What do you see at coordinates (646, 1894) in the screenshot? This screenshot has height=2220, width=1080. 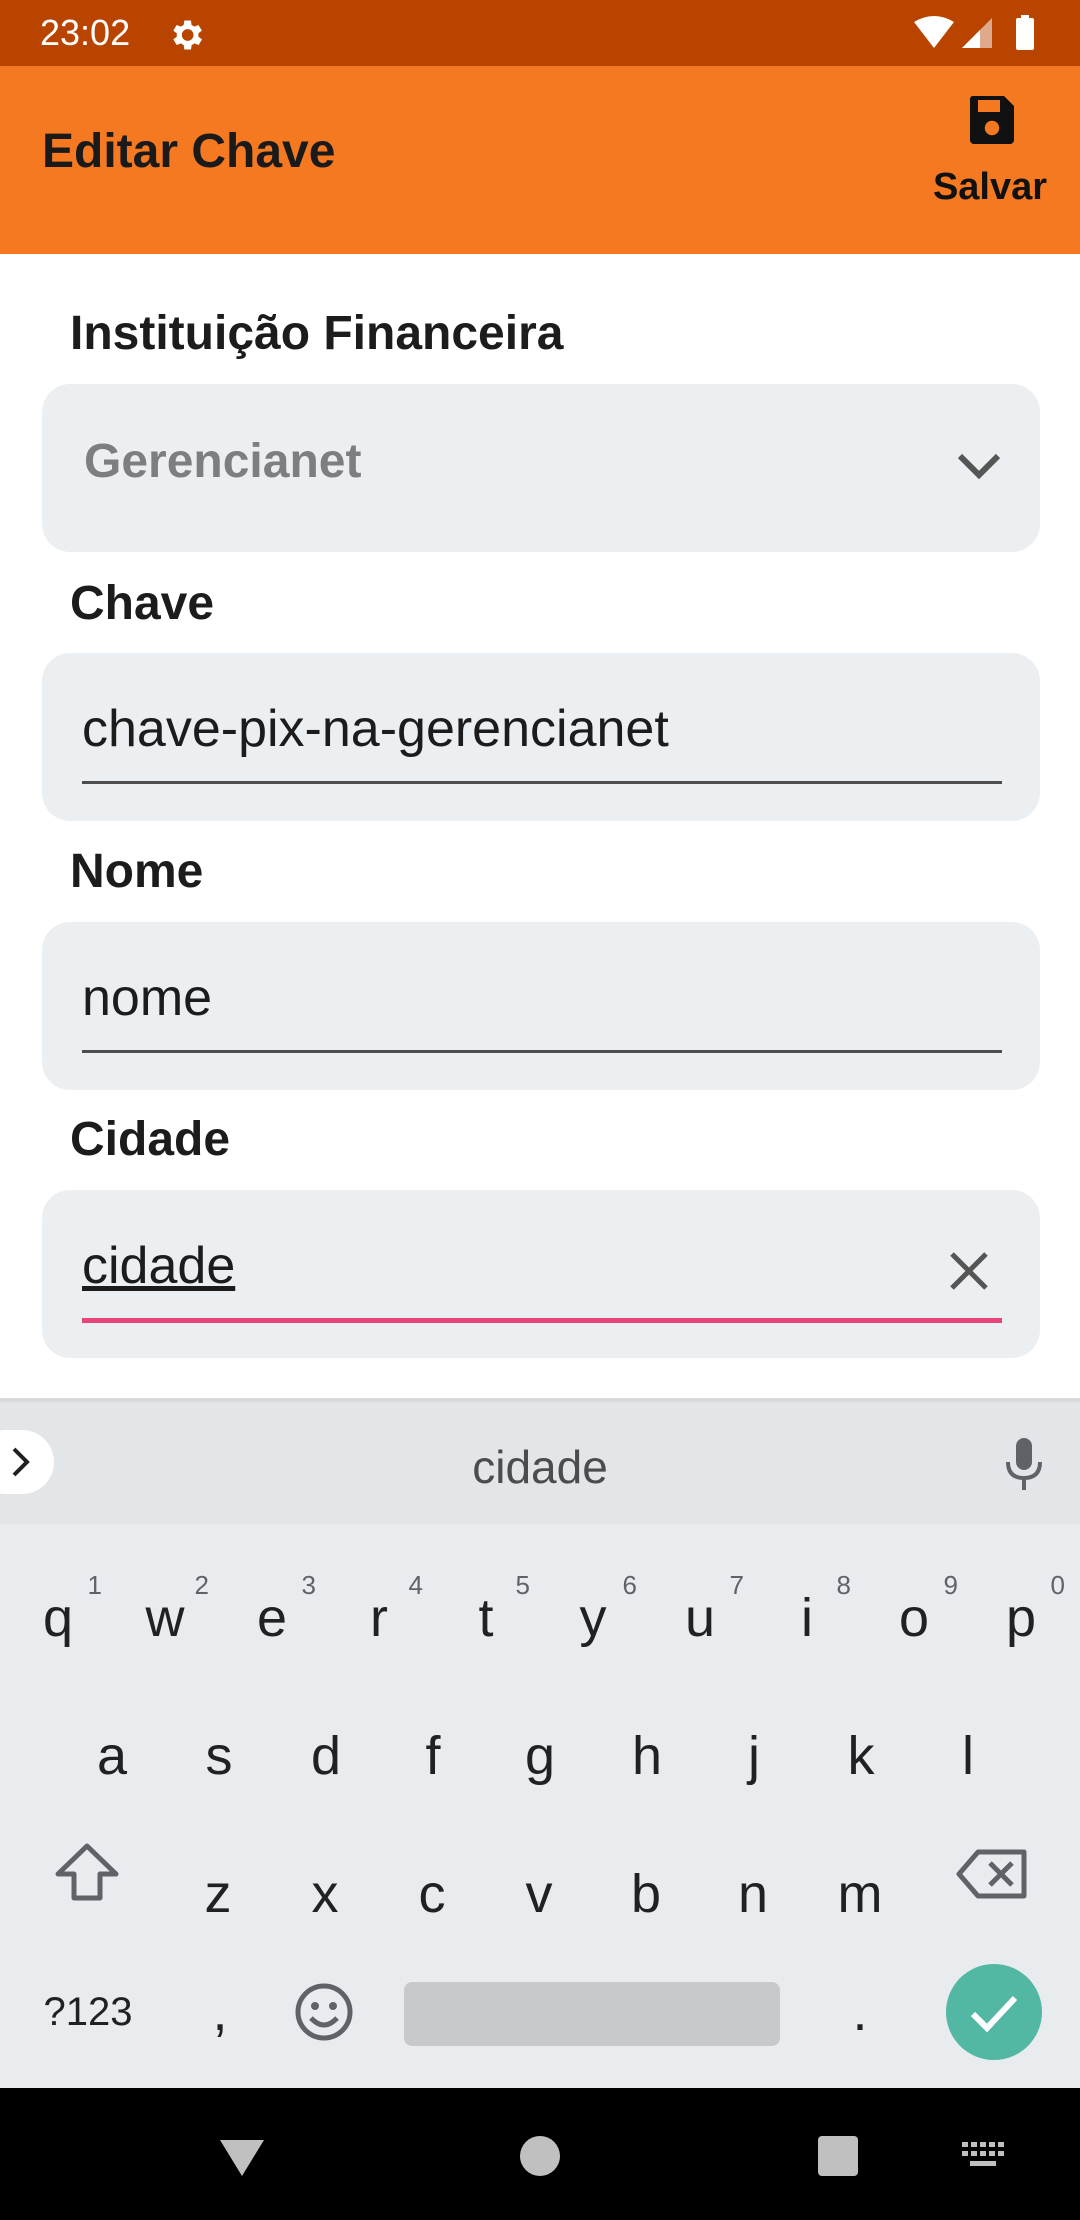 I see `key-b: b` at bounding box center [646, 1894].